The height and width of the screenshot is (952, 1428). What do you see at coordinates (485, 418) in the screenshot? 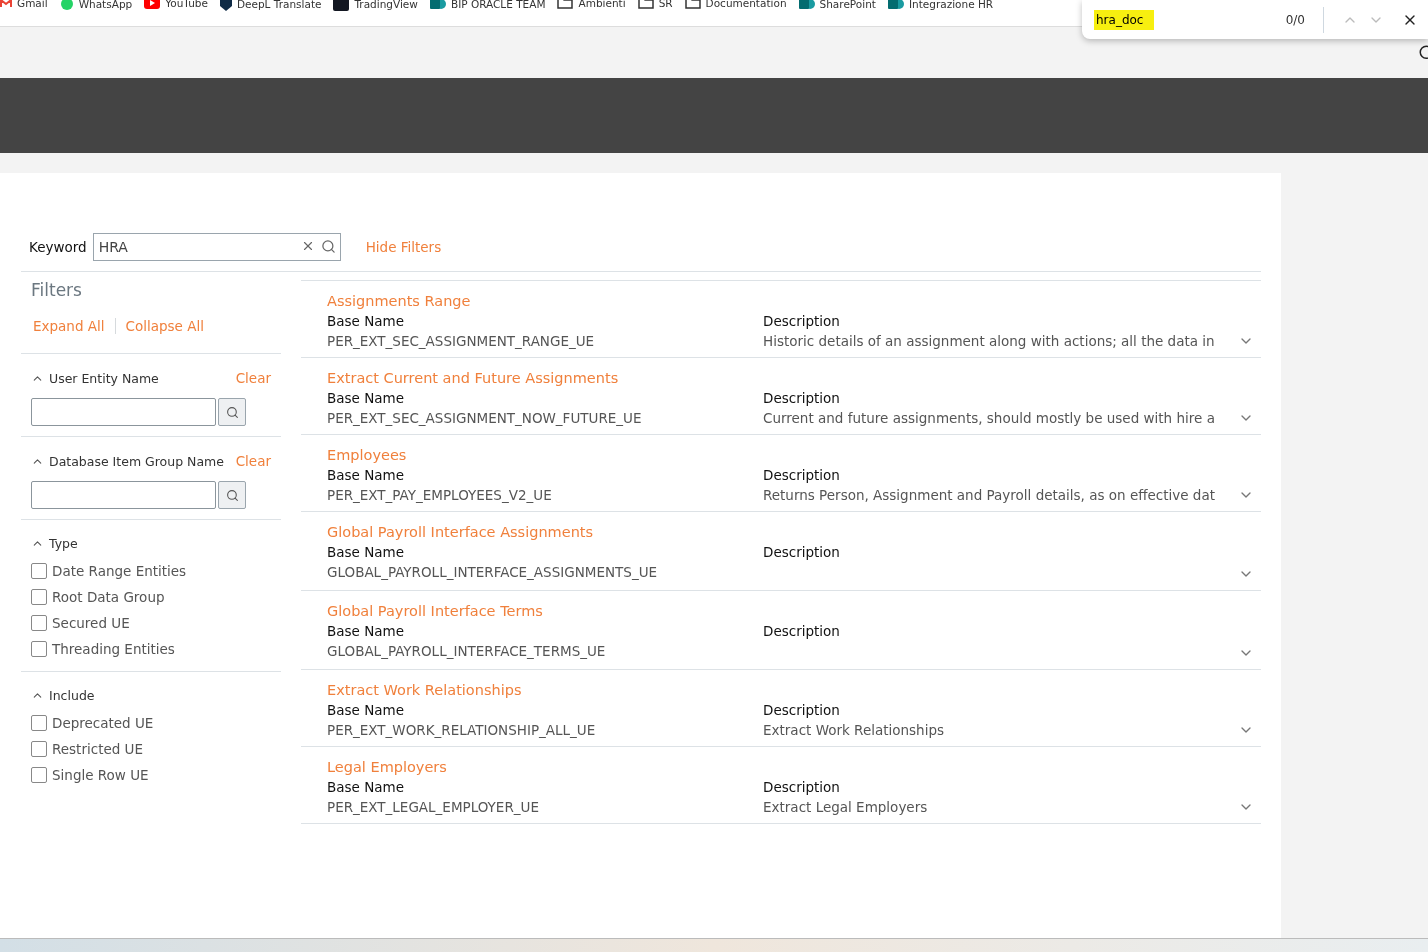
I see `base-name-value: PER_EXT_SEC_ASSIGNMENT_NOW_FUTURE_UE` at bounding box center [485, 418].